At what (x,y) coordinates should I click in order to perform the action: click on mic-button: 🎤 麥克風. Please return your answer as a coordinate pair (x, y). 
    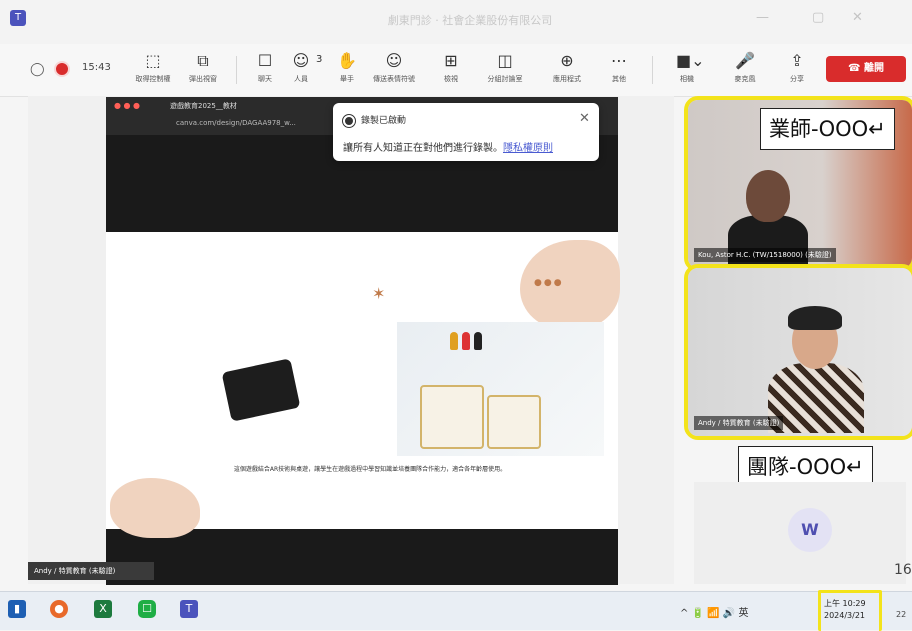
    Looking at the image, I should click on (745, 72).